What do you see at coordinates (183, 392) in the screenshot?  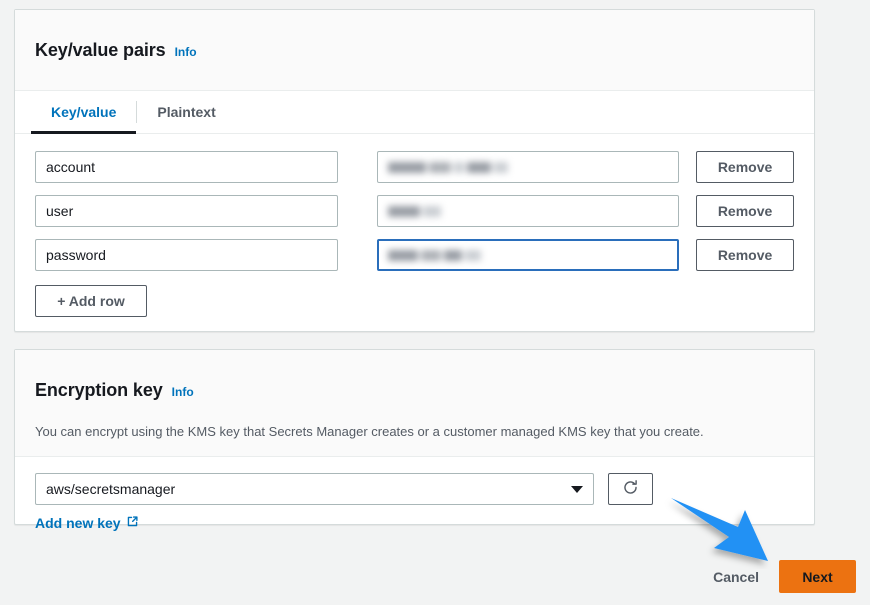 I see `info-link-encryption-key: Info` at bounding box center [183, 392].